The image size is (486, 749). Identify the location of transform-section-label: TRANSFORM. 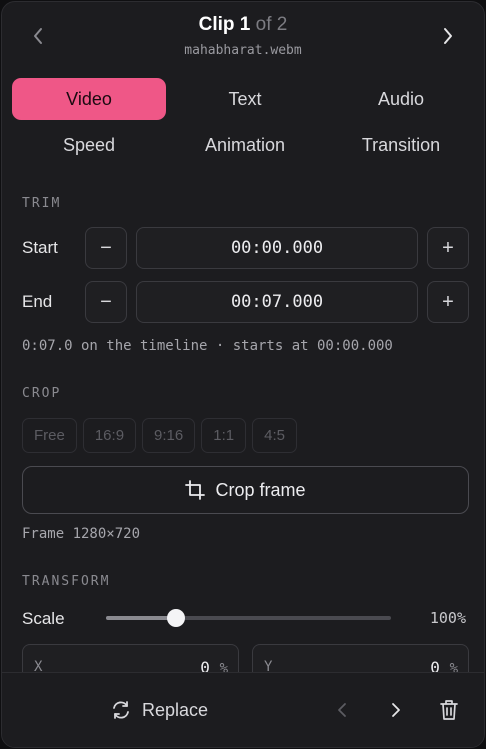
(66, 581).